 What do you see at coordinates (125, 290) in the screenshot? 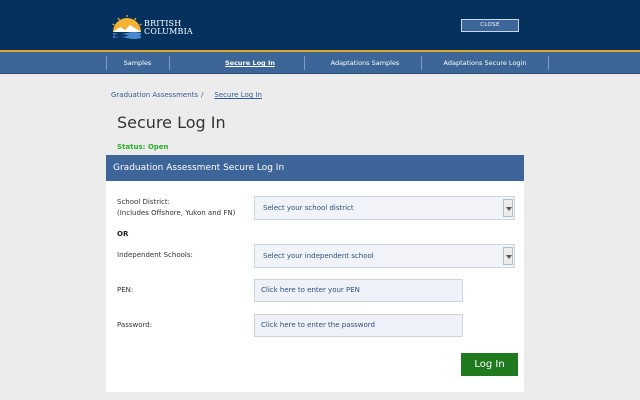
I see `pen-label: PEN:` at bounding box center [125, 290].